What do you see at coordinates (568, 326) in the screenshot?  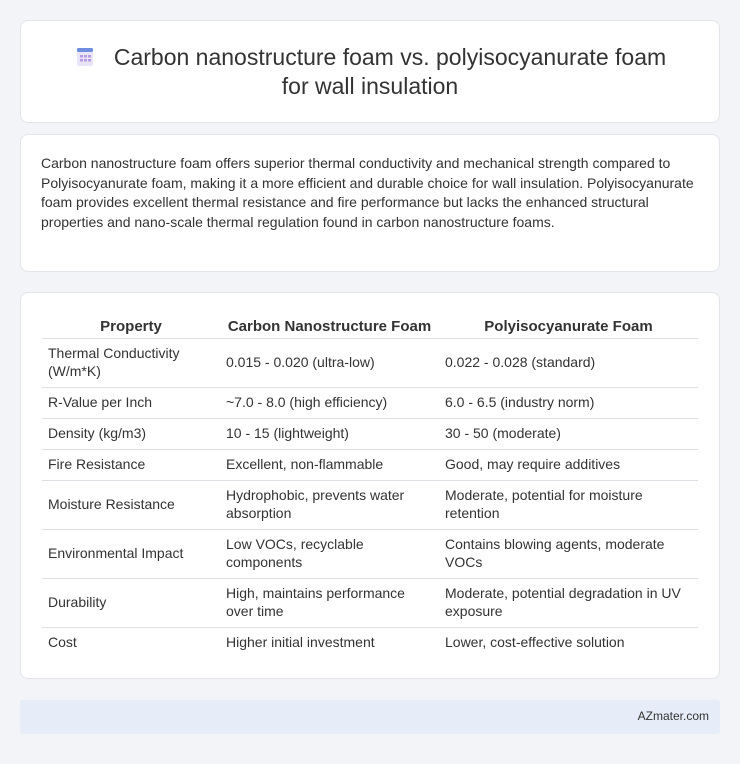 I see `header-polyiso-foam: Polyisocyanurate Foam` at bounding box center [568, 326].